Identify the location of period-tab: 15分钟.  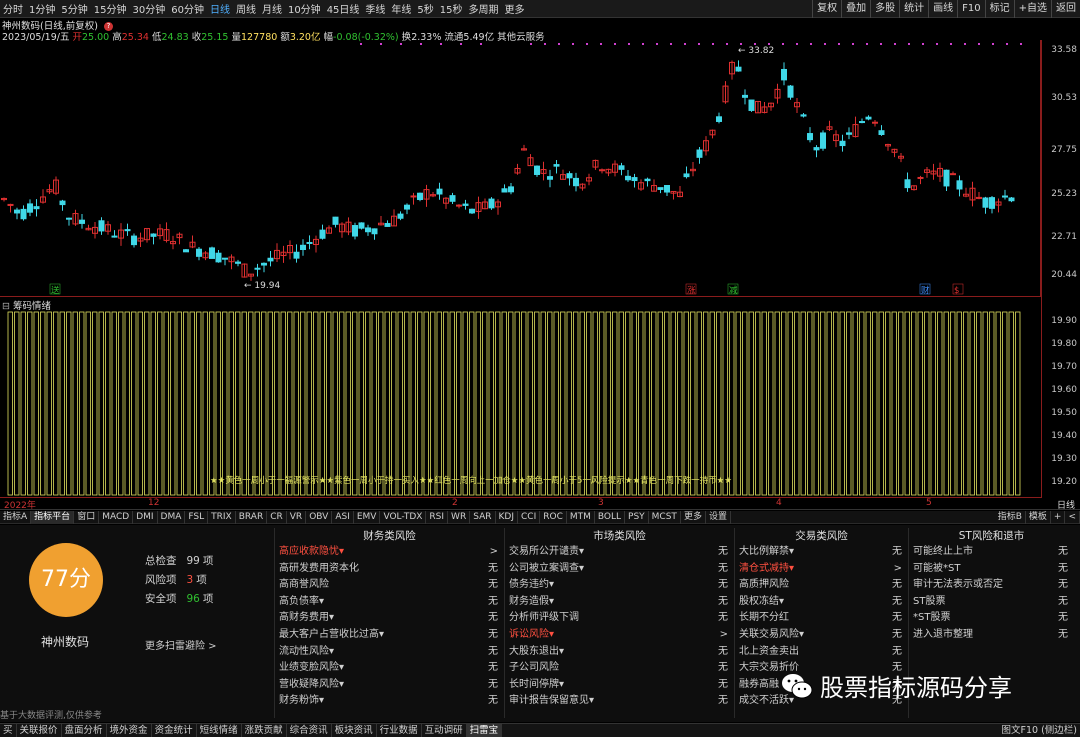
(110, 8).